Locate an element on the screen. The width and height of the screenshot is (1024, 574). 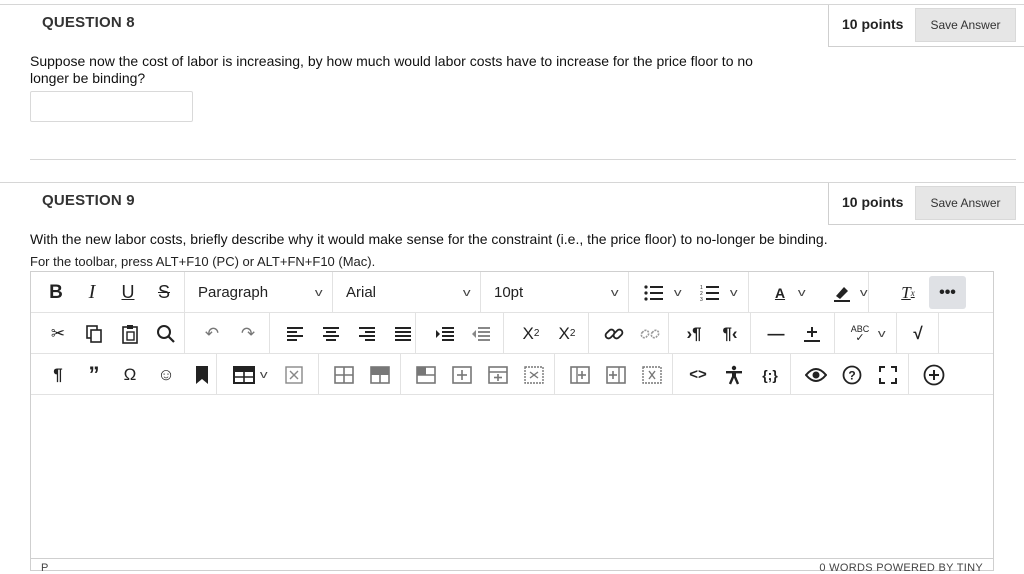
bold-button: B is located at coordinates (56, 293).